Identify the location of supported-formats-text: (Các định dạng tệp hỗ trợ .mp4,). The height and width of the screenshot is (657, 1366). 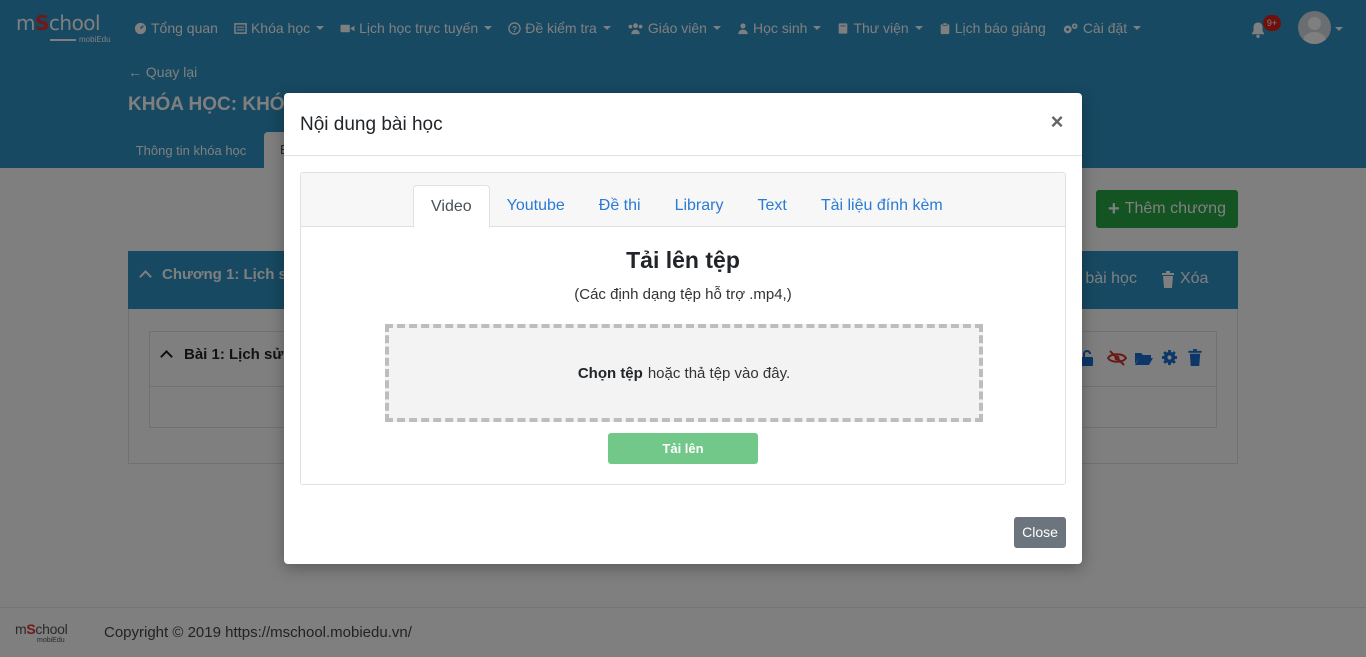
(683, 294).